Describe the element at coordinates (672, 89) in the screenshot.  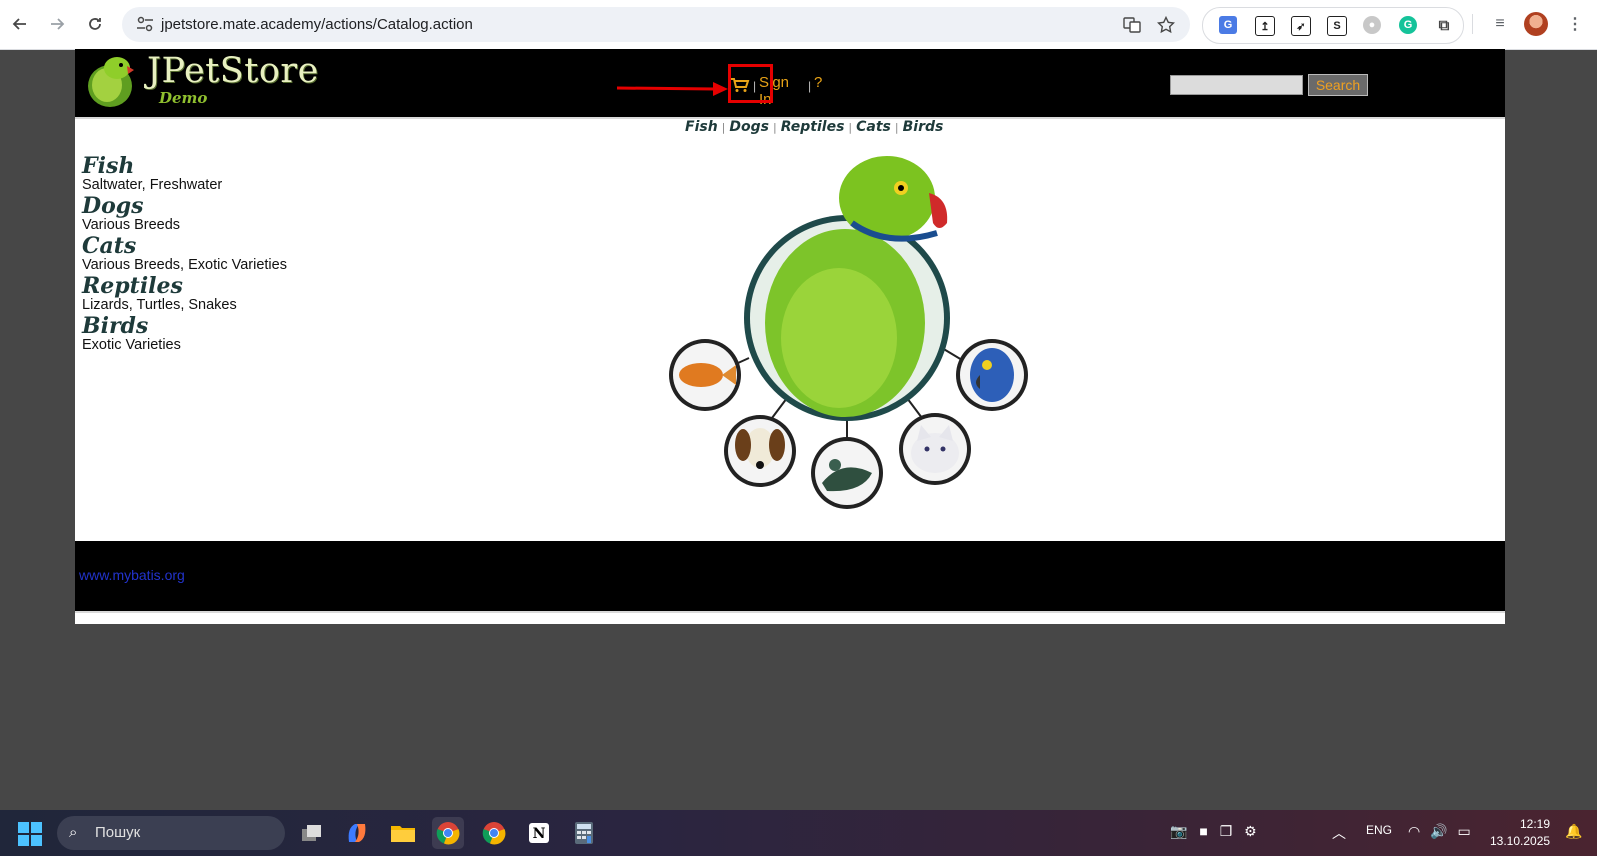
I see `red-arrow-annotation` at that location.